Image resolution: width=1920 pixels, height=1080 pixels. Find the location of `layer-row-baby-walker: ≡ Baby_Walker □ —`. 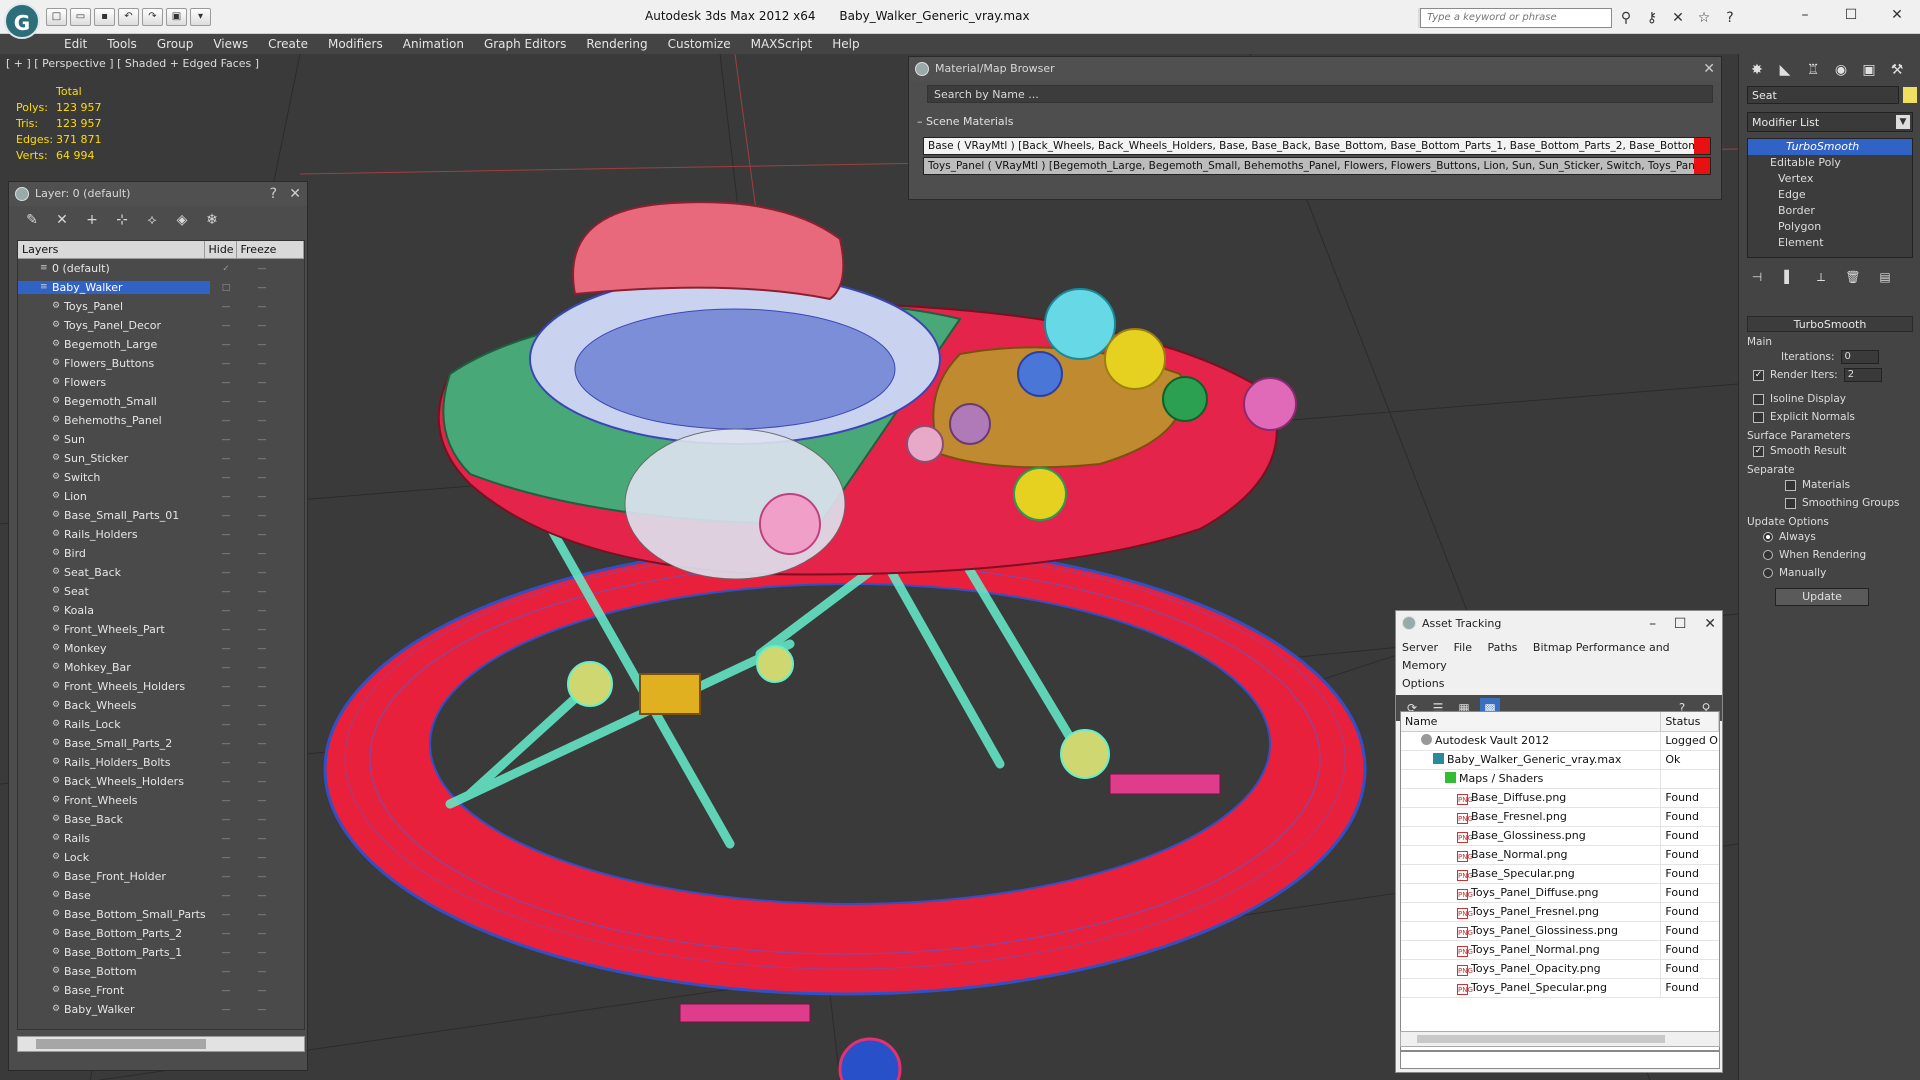

layer-row-baby-walker: ≡ Baby_Walker □ — is located at coordinates (161, 287).